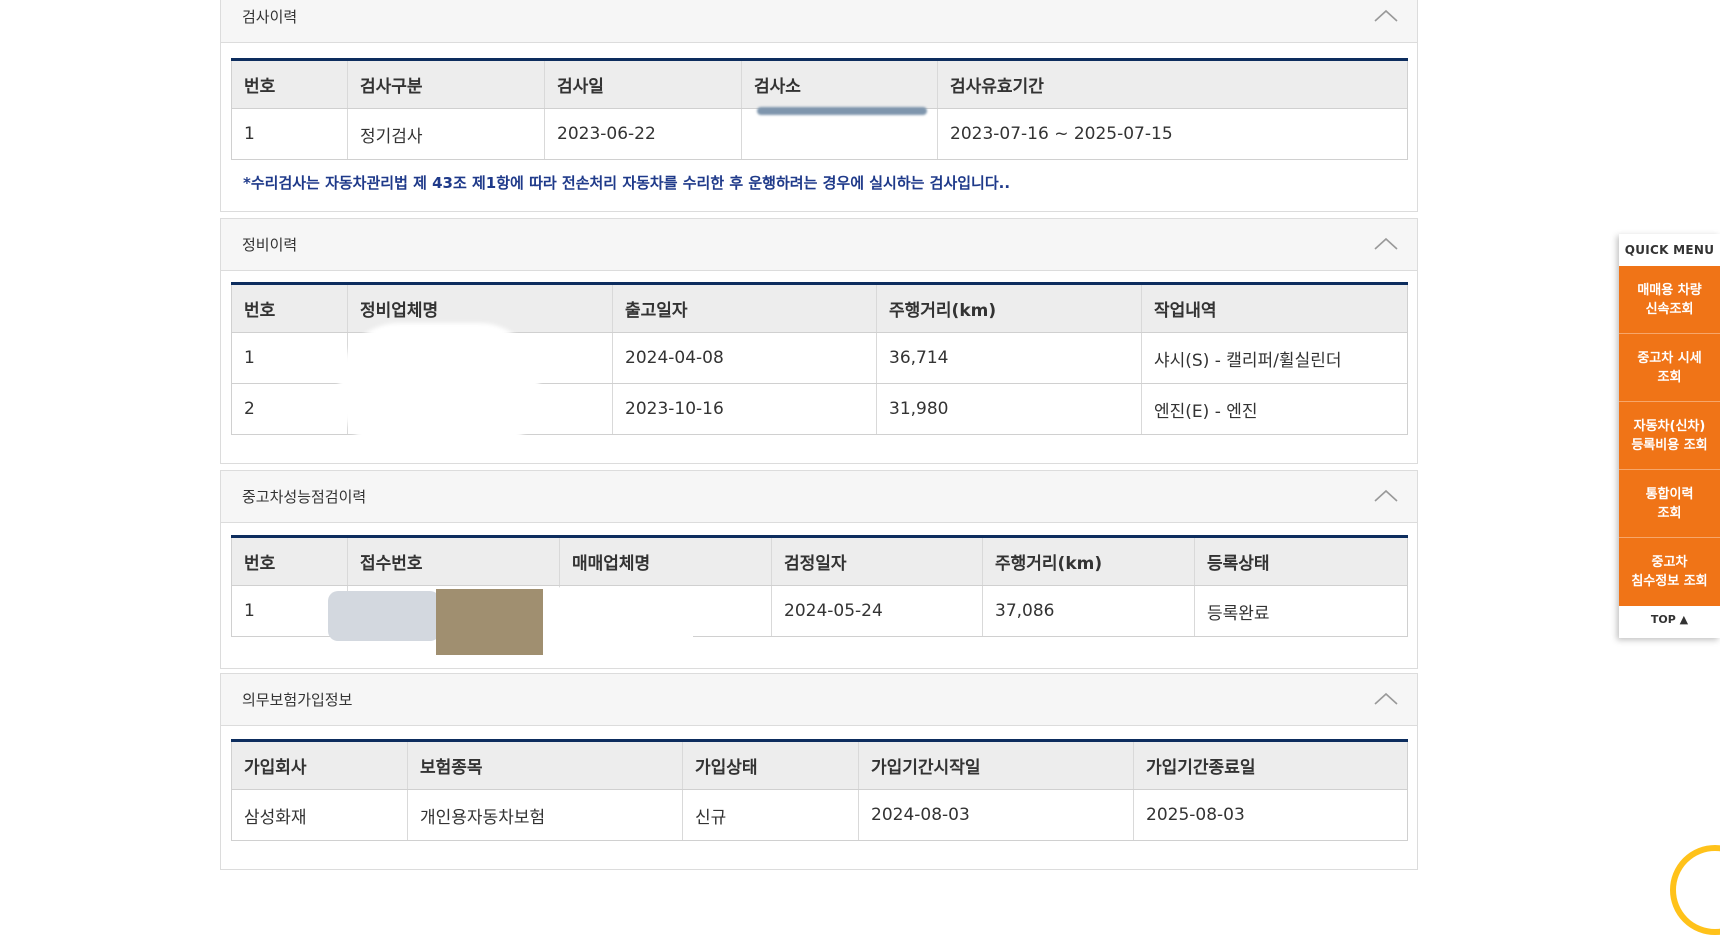 The width and height of the screenshot is (1720, 935). I want to click on col-header: 보험종목, so click(545, 765).